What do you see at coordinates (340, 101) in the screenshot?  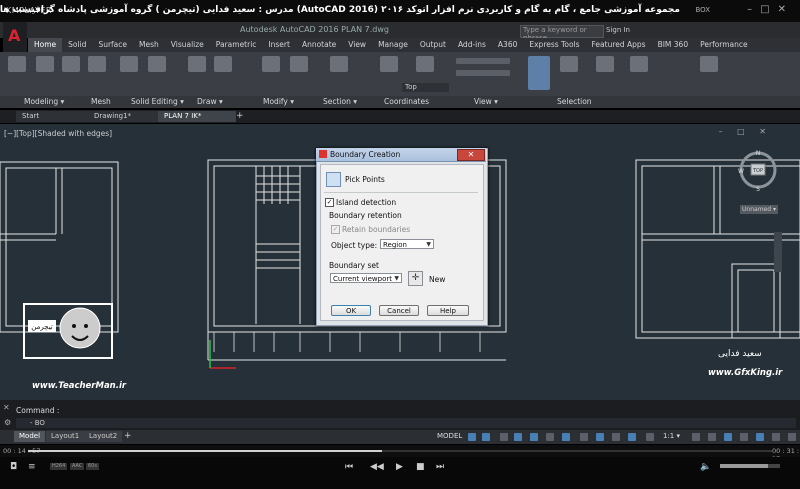 I see `panel-section: Section ▾` at bounding box center [340, 101].